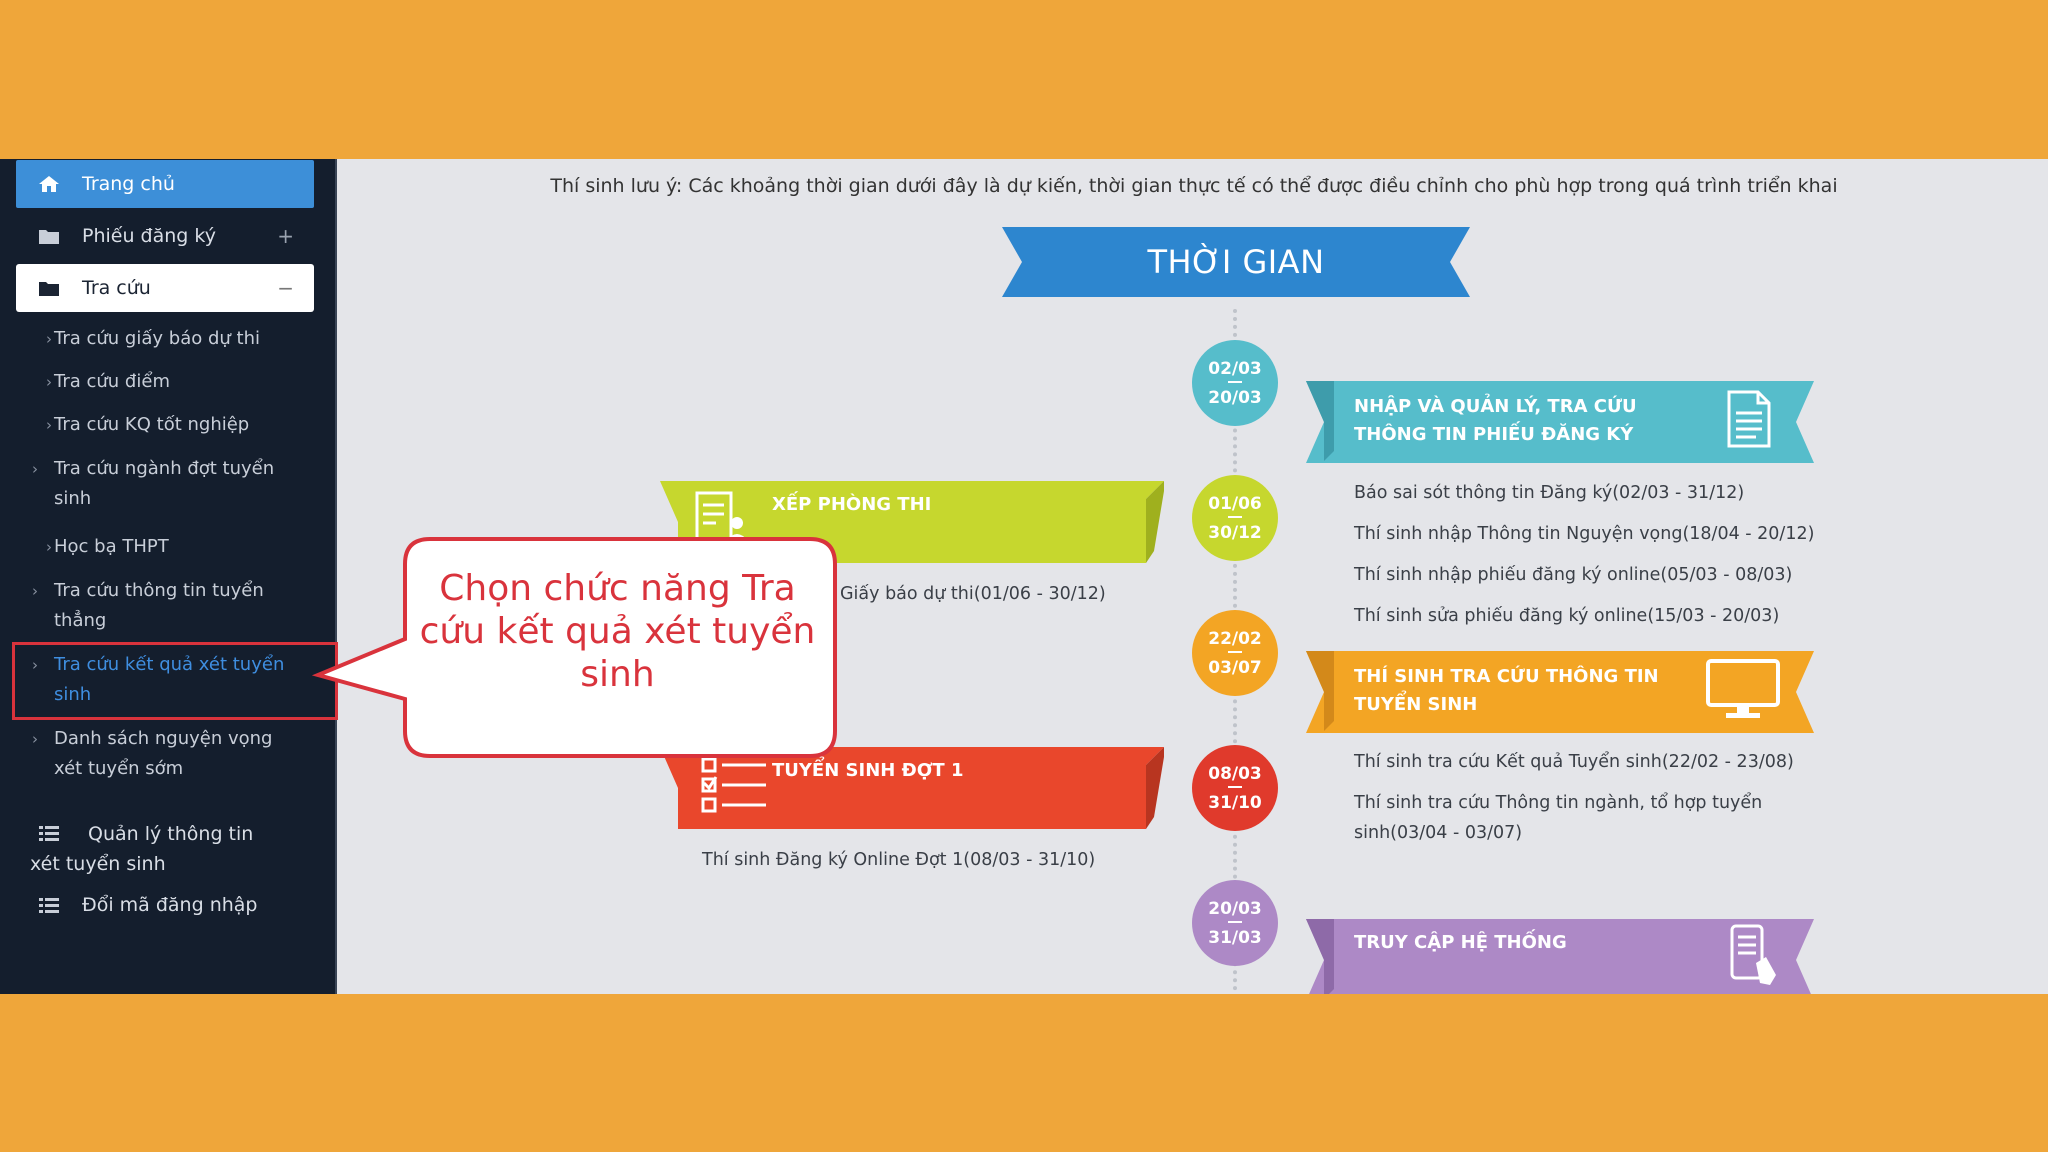 Image resolution: width=2048 pixels, height=1152 pixels. What do you see at coordinates (1235, 383) in the screenshot?
I see `date-circle: 02/03 20/03` at bounding box center [1235, 383].